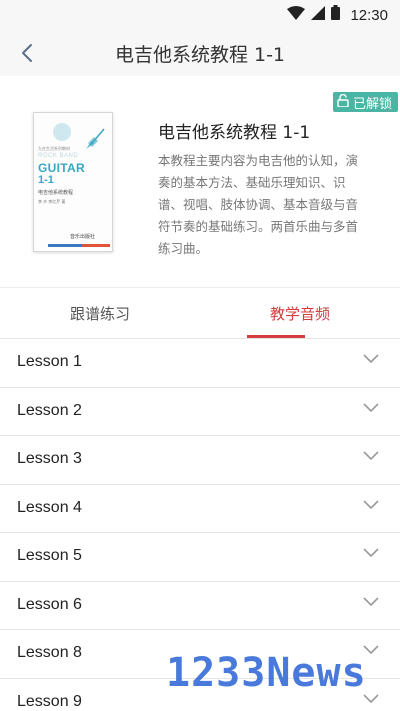 The image size is (400, 711). I want to click on cover-pre-title: ROCK BAND, so click(58, 156).